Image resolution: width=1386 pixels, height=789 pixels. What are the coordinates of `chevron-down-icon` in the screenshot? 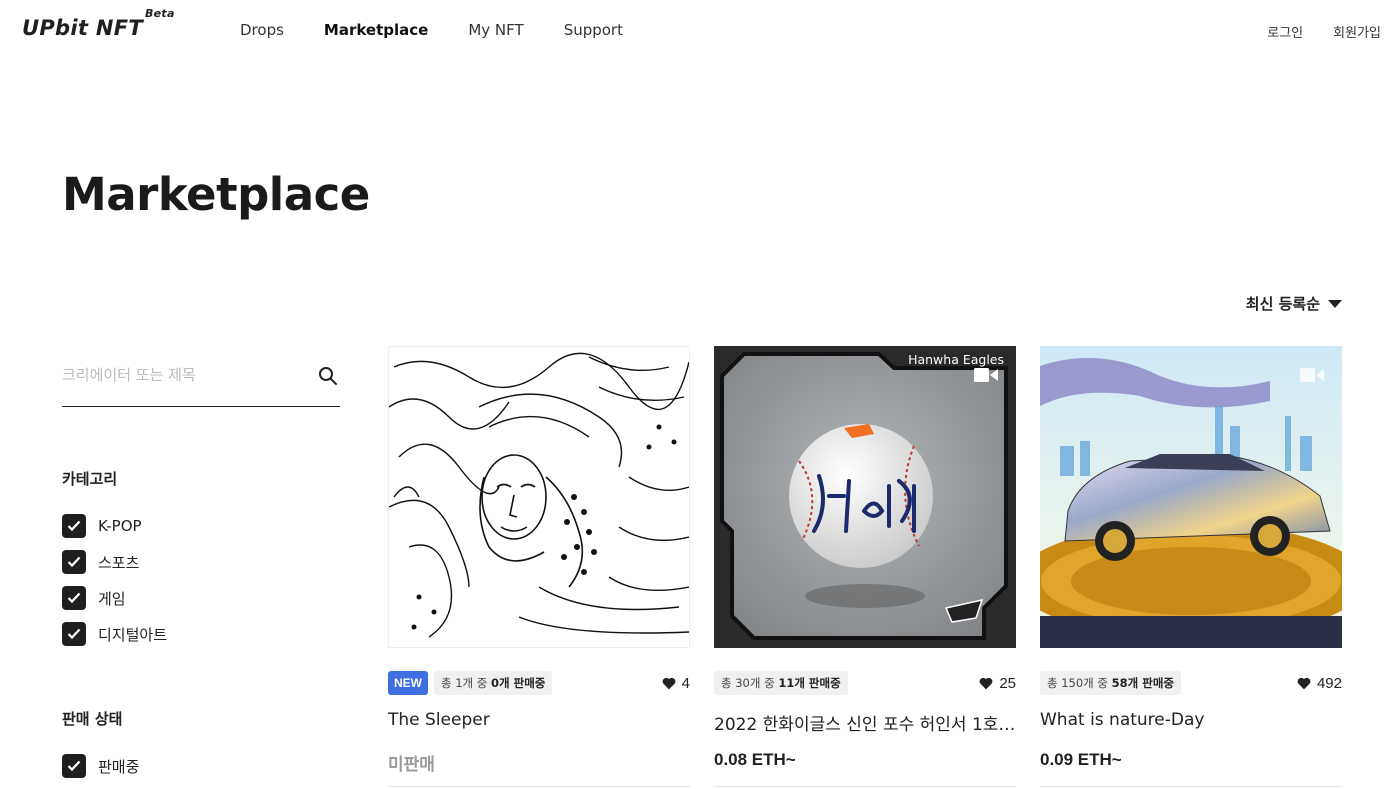 It's located at (1335, 303).